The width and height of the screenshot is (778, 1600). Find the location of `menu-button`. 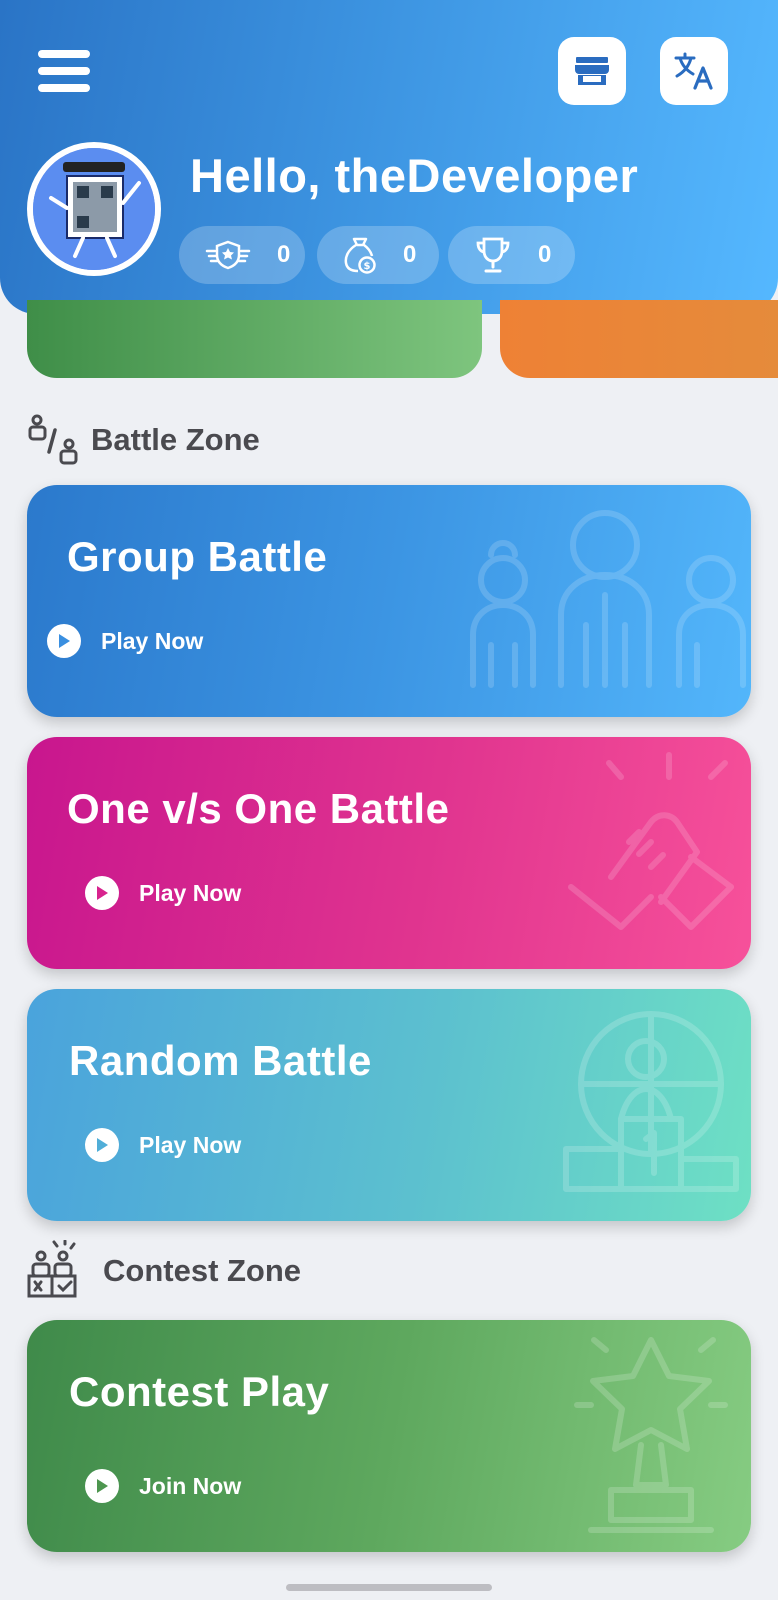

menu-button is located at coordinates (64, 71).